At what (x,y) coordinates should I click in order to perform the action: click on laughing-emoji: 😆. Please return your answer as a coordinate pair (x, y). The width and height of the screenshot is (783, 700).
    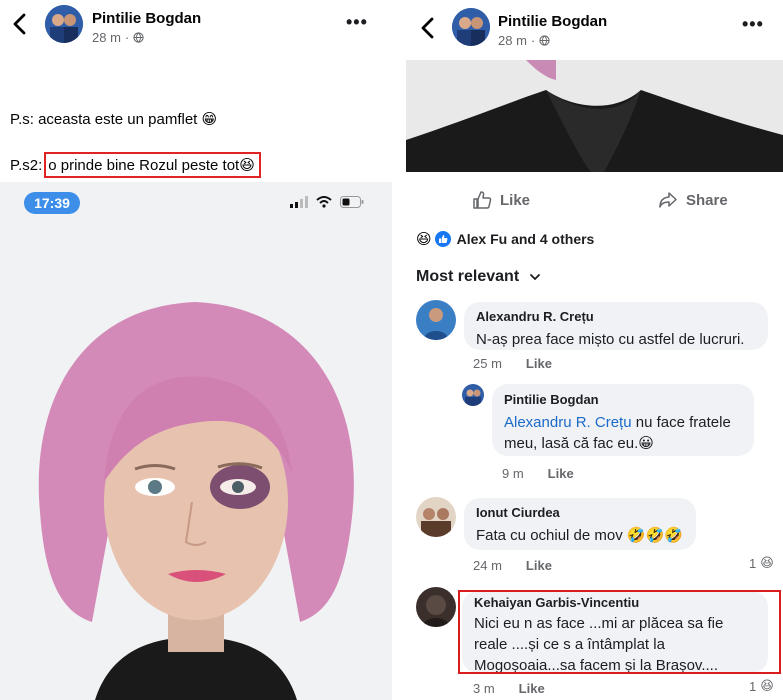
    Looking at the image, I should click on (247, 165).